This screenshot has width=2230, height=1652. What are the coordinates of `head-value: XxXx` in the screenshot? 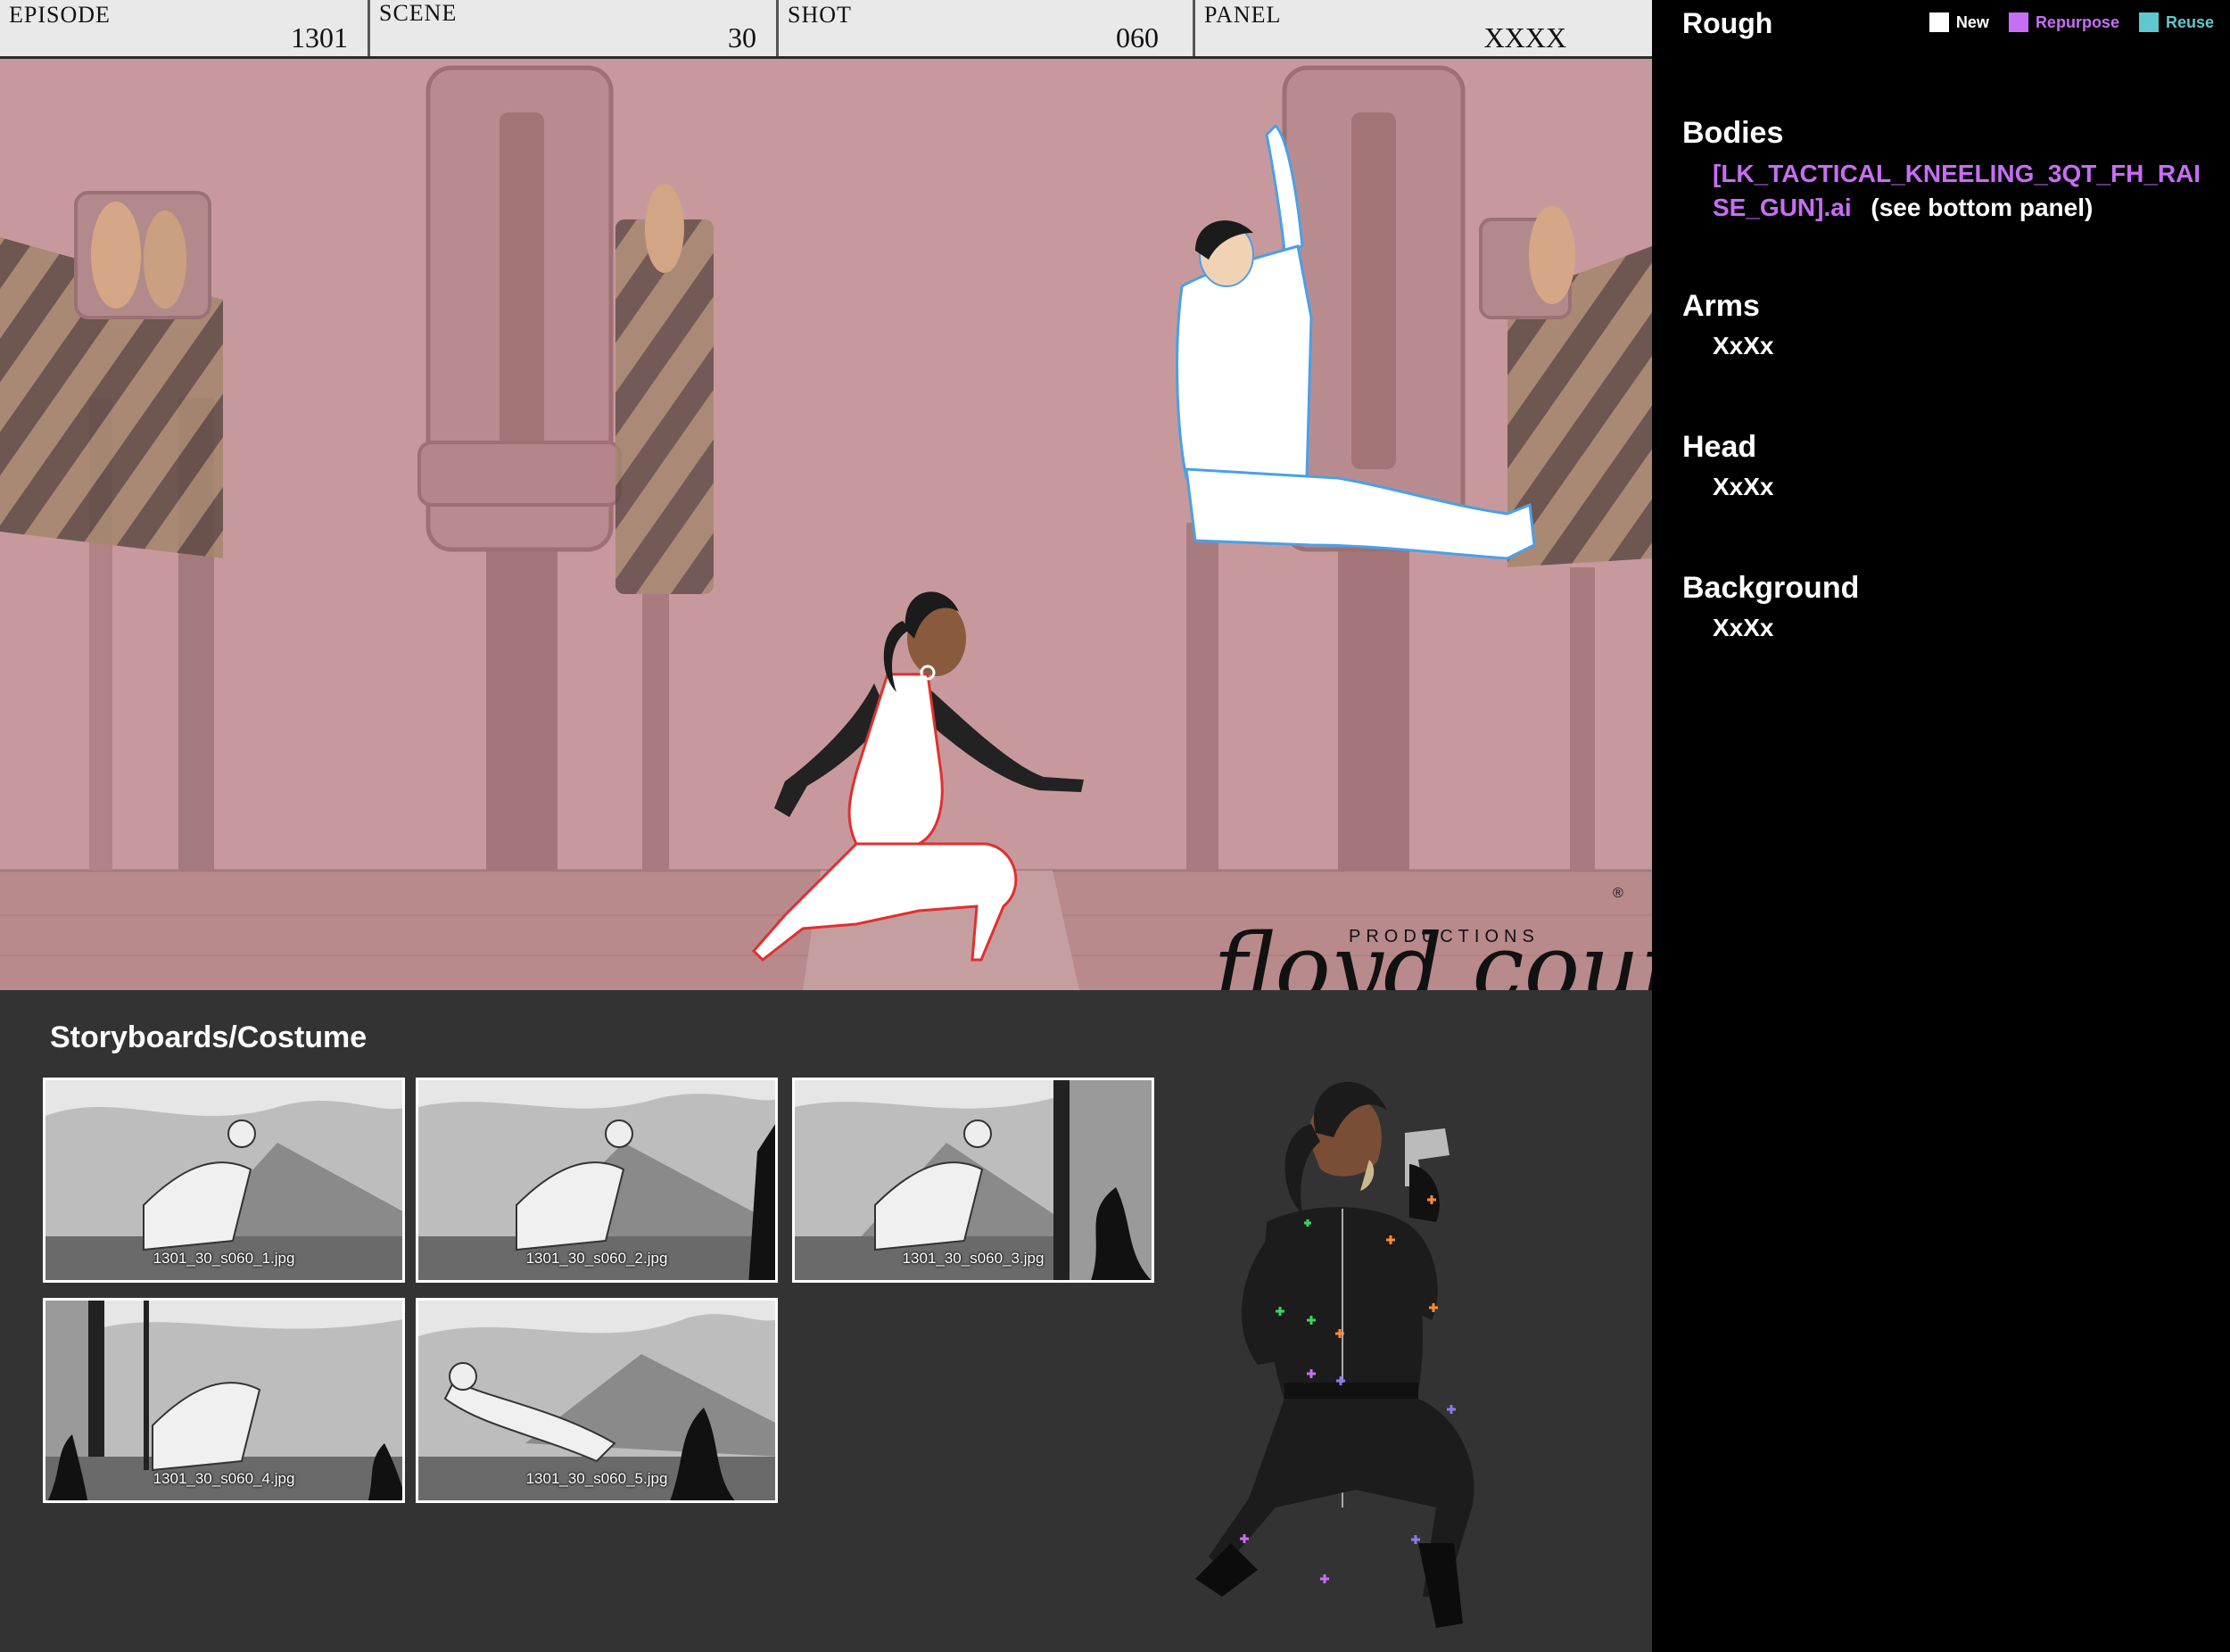 It's located at (1743, 486).